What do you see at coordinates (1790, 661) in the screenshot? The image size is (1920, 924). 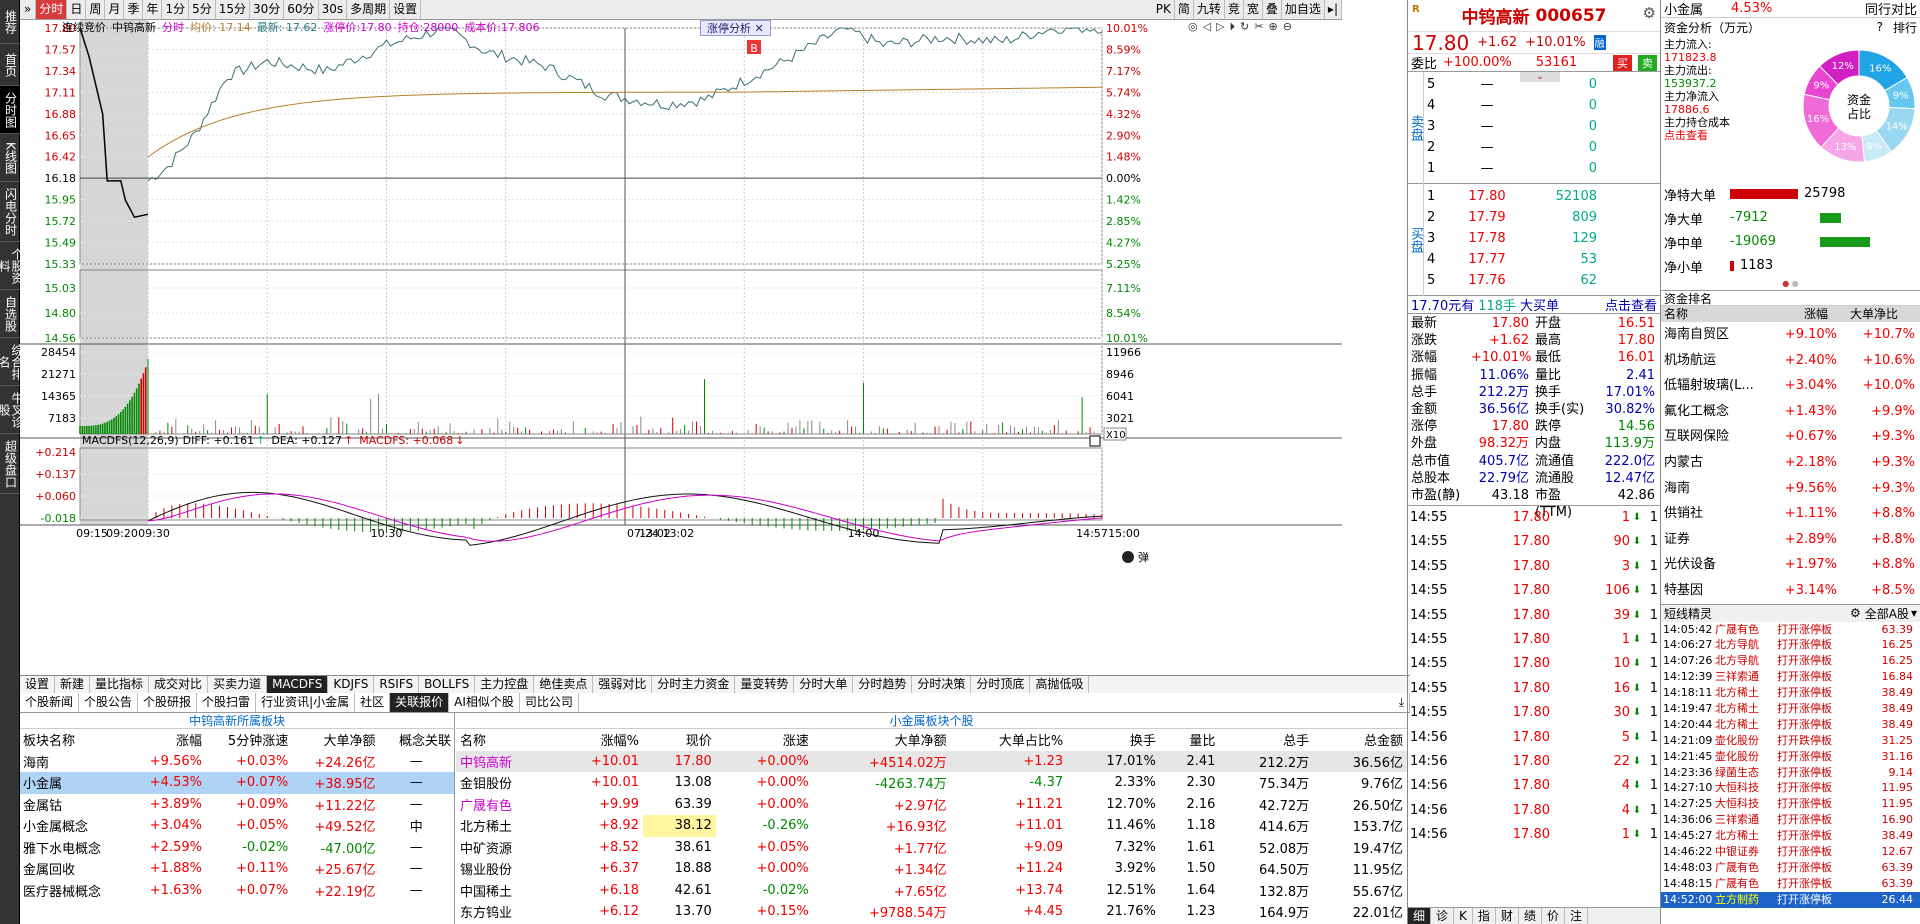 I see `jx-row: 14:07:26 北方导航 打开涨停板 16.25` at bounding box center [1790, 661].